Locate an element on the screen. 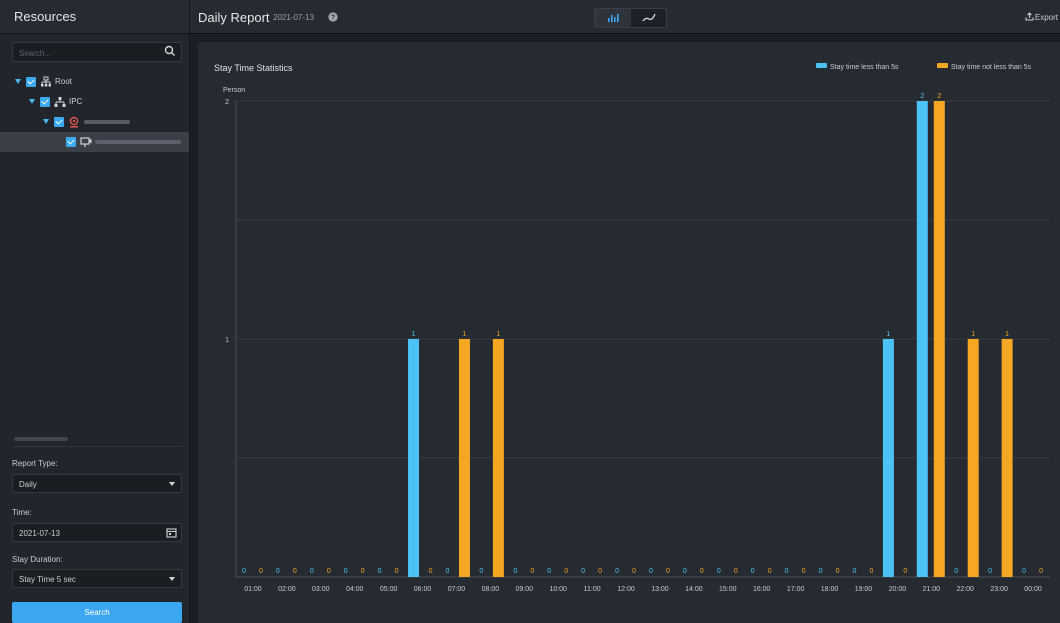  y-tick-label: 1 is located at coordinates (227, 340).